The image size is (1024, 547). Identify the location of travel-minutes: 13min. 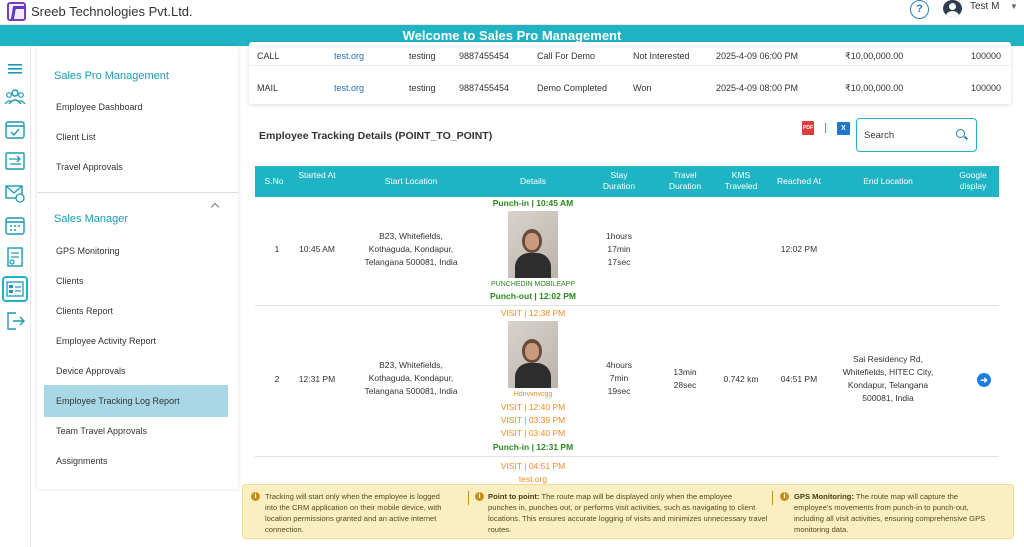
(685, 372).